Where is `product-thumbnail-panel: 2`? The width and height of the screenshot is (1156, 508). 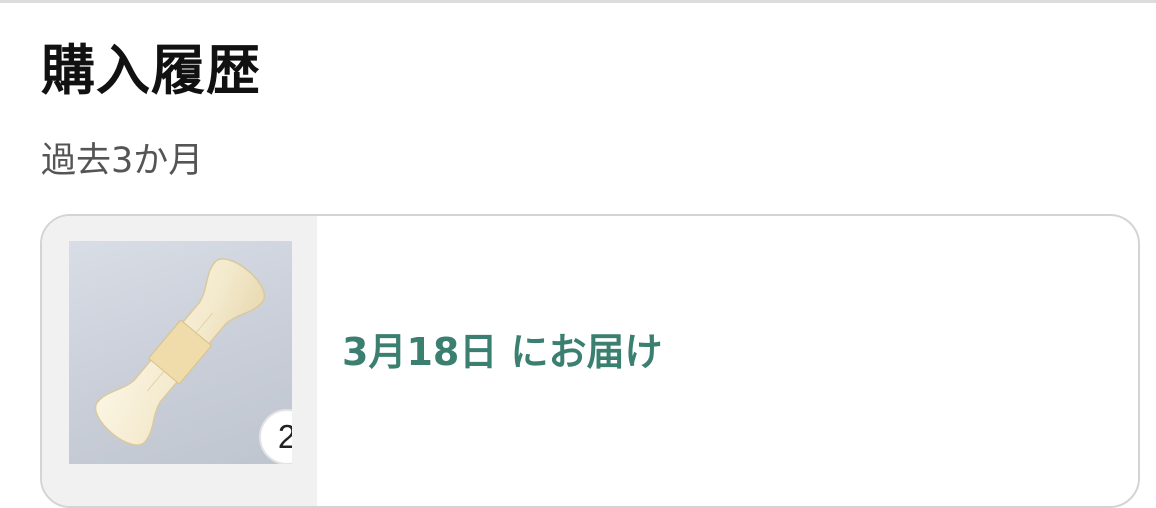 product-thumbnail-panel: 2 is located at coordinates (179, 361).